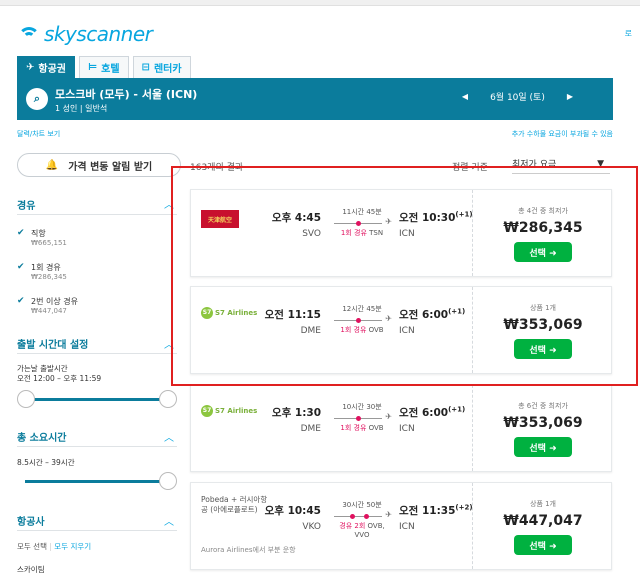 The width and height of the screenshot is (640, 577). Describe the element at coordinates (98, 34) in the screenshot. I see `brand-name: skyscanner` at that location.